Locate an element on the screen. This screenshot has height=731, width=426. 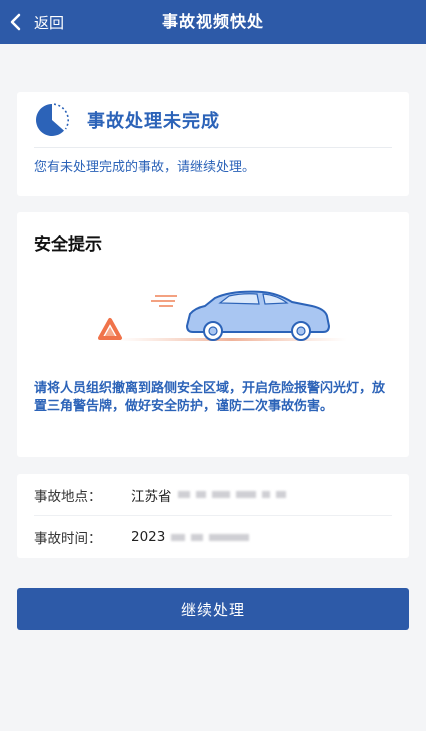
car-illustration is located at coordinates (222, 315).